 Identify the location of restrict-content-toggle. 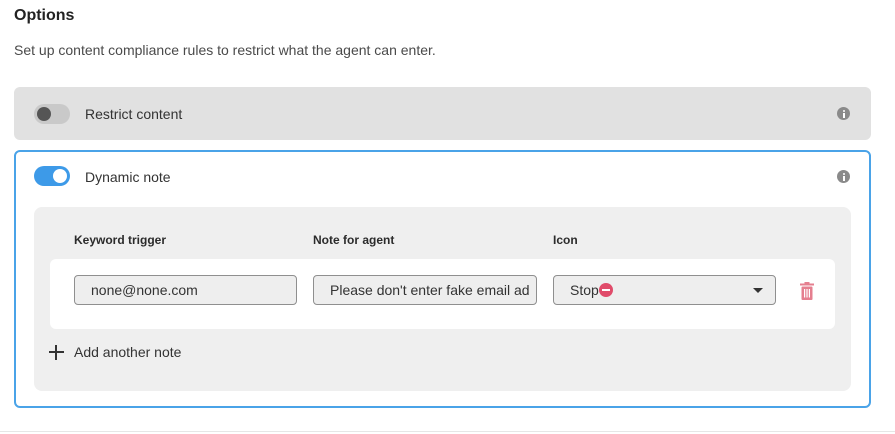
(52, 114).